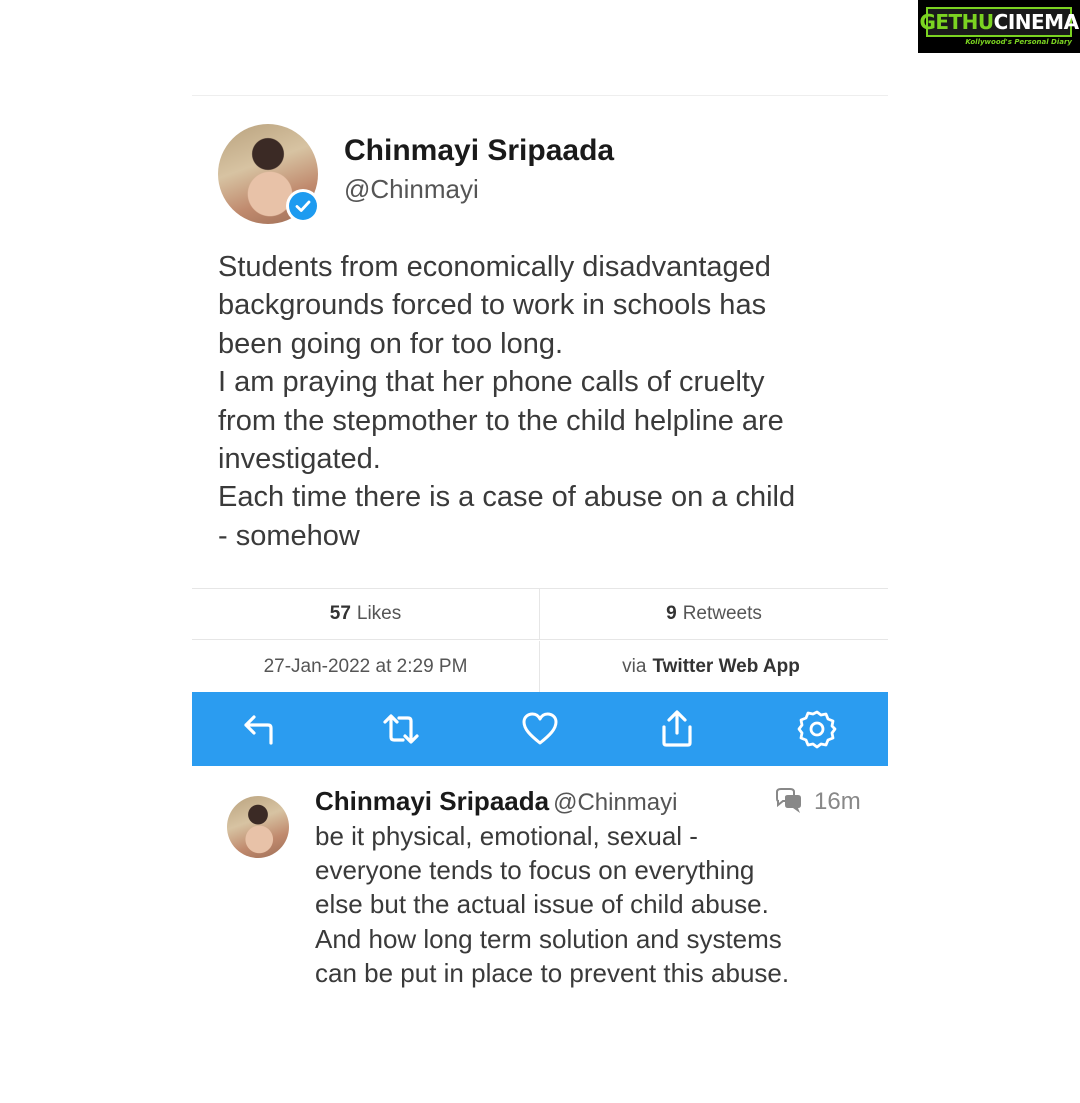 This screenshot has width=1080, height=1103. I want to click on author-handle: @Chinmayi, so click(411, 189).